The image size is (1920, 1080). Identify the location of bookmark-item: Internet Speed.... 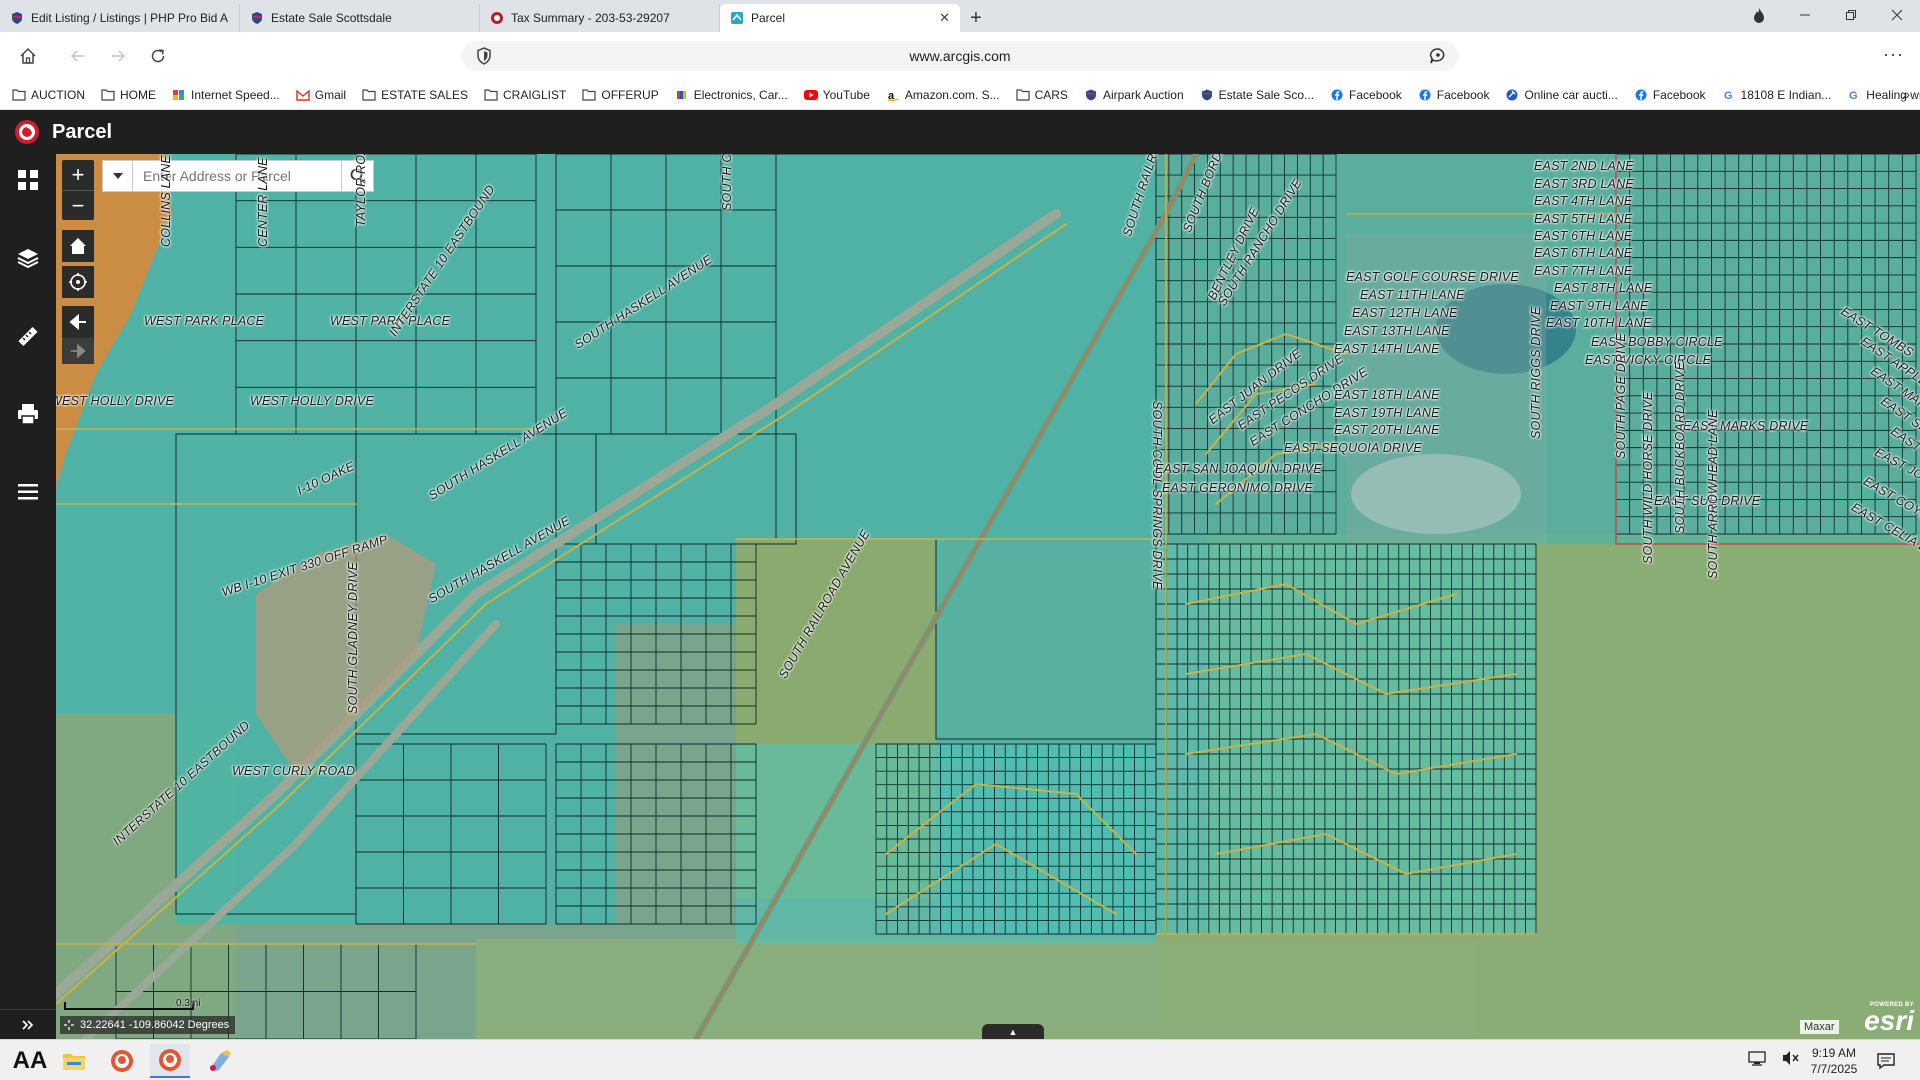
(226, 95).